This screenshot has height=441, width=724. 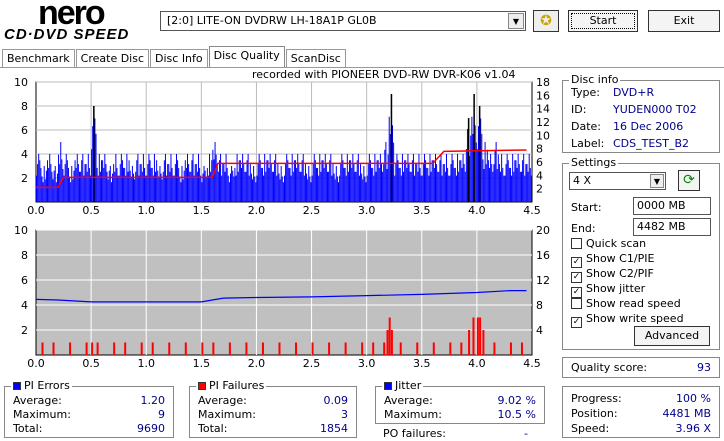 What do you see at coordinates (526, 433) in the screenshot?
I see `po-failures-value: -` at bounding box center [526, 433].